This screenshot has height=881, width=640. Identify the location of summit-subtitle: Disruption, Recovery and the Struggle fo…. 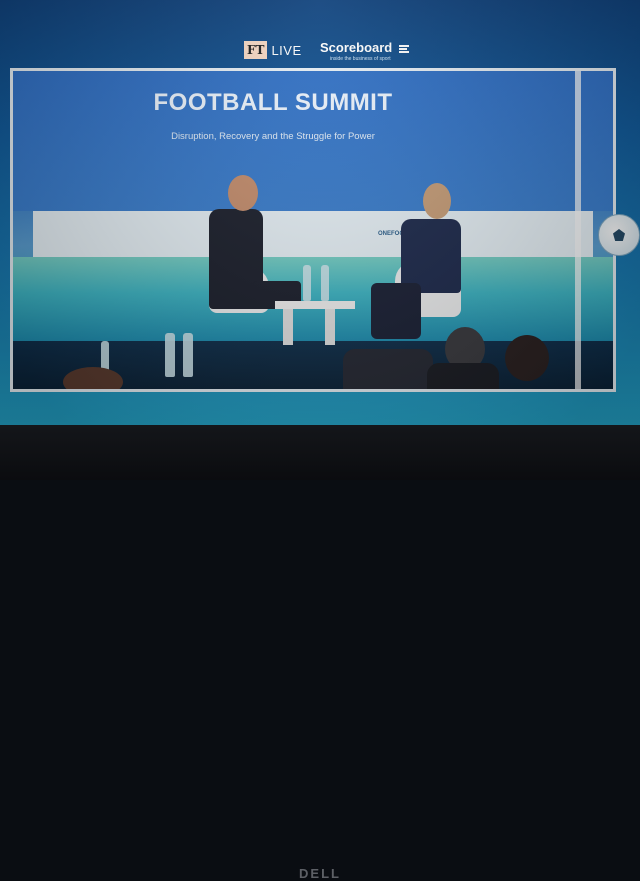
(273, 136).